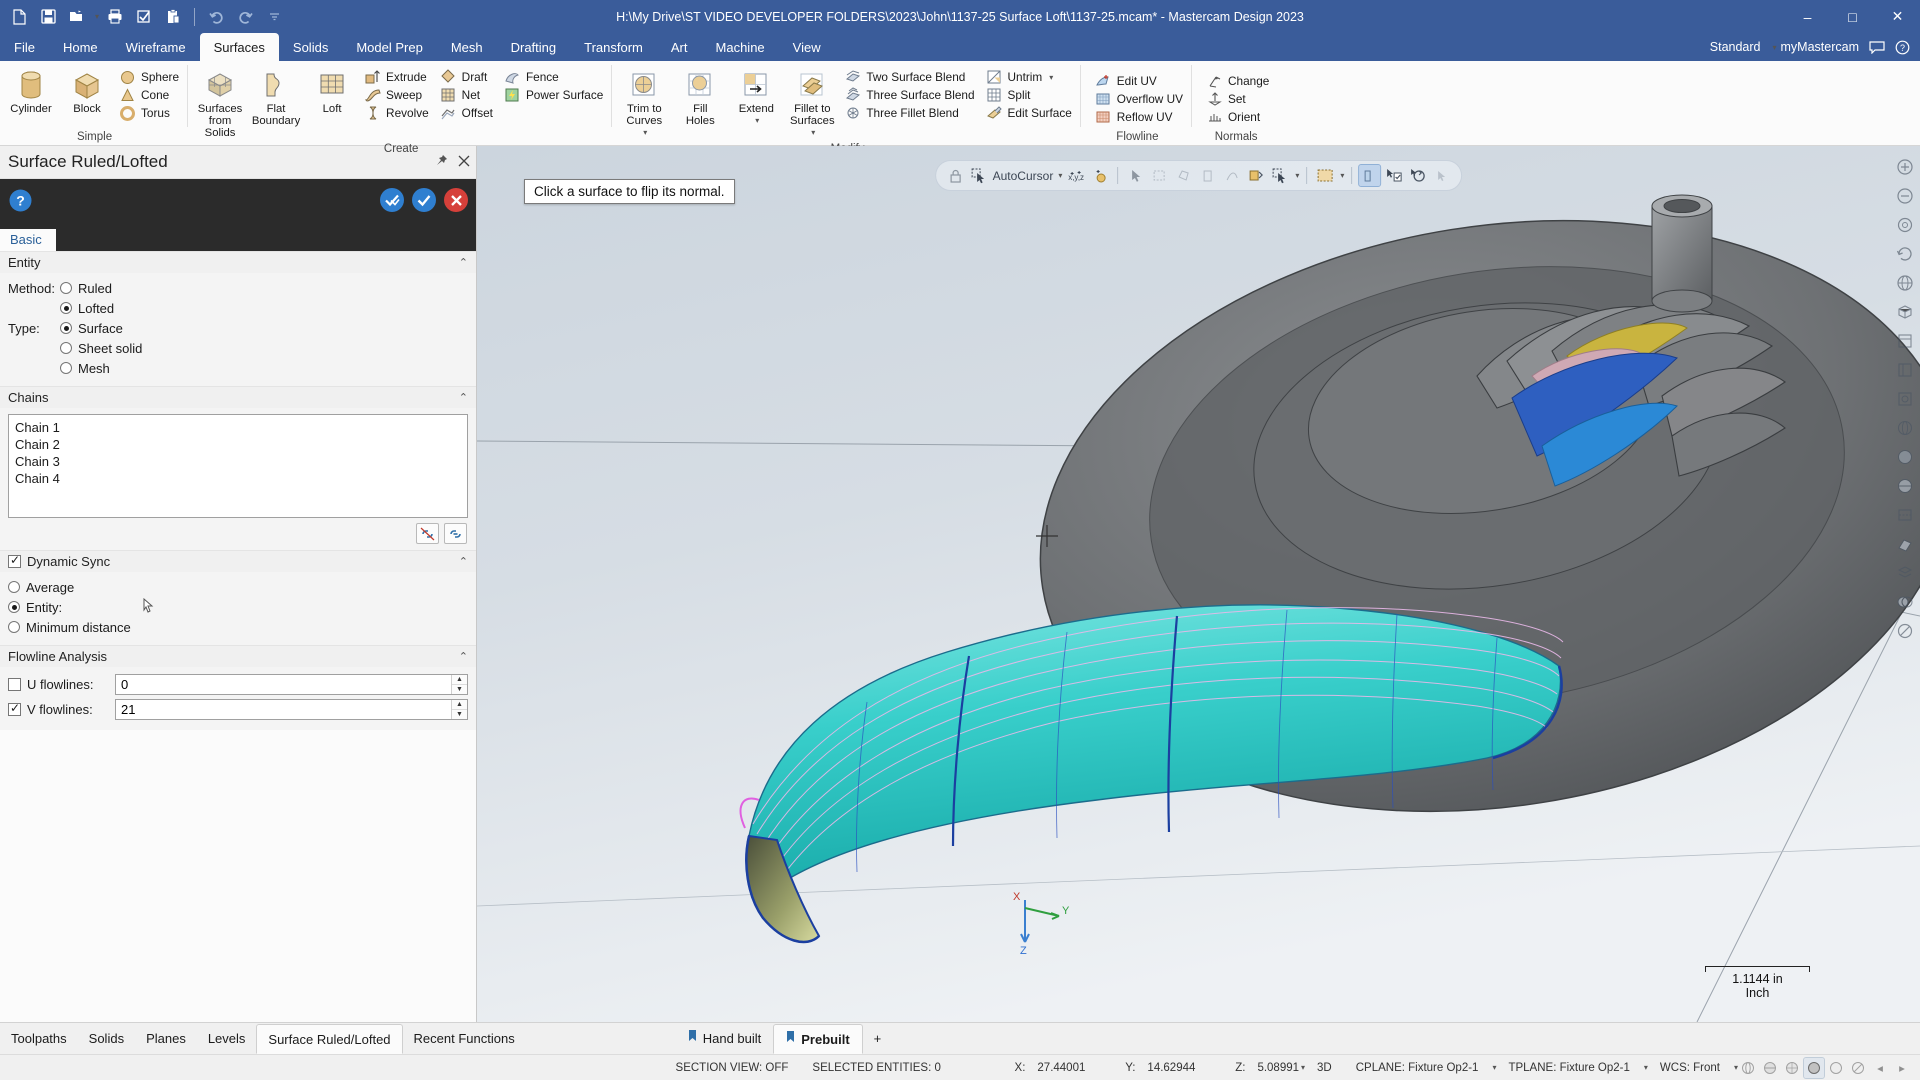 The width and height of the screenshot is (1920, 1080). Describe the element at coordinates (1030, 113) in the screenshot. I see `edit-surface-button: Edit Surface` at that location.